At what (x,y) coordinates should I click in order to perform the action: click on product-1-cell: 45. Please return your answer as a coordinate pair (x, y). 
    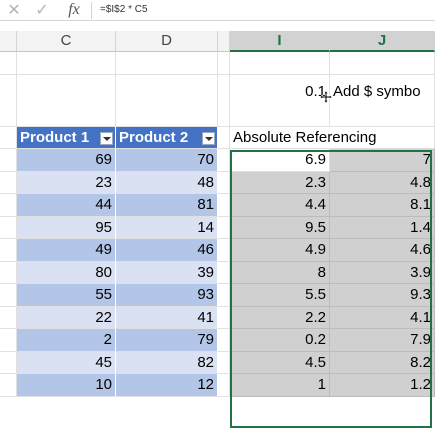
    Looking at the image, I should click on (66, 362).